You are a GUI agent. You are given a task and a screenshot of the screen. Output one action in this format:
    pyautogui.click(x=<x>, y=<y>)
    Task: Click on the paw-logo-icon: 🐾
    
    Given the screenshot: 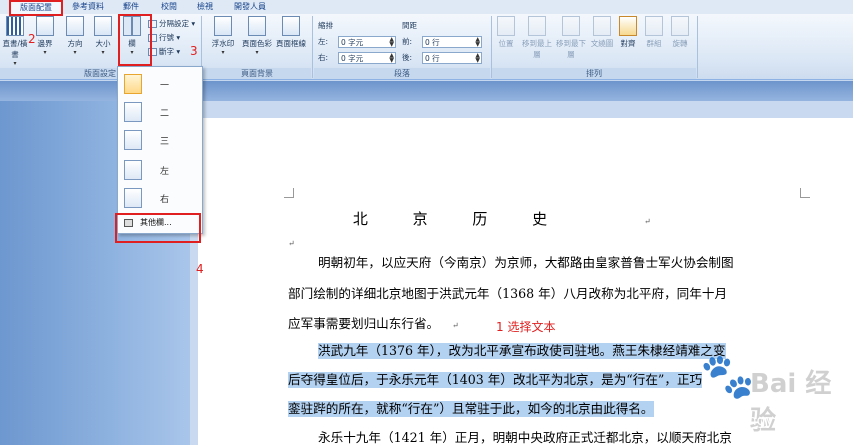 What is the action you would take?
    pyautogui.click(x=727, y=376)
    